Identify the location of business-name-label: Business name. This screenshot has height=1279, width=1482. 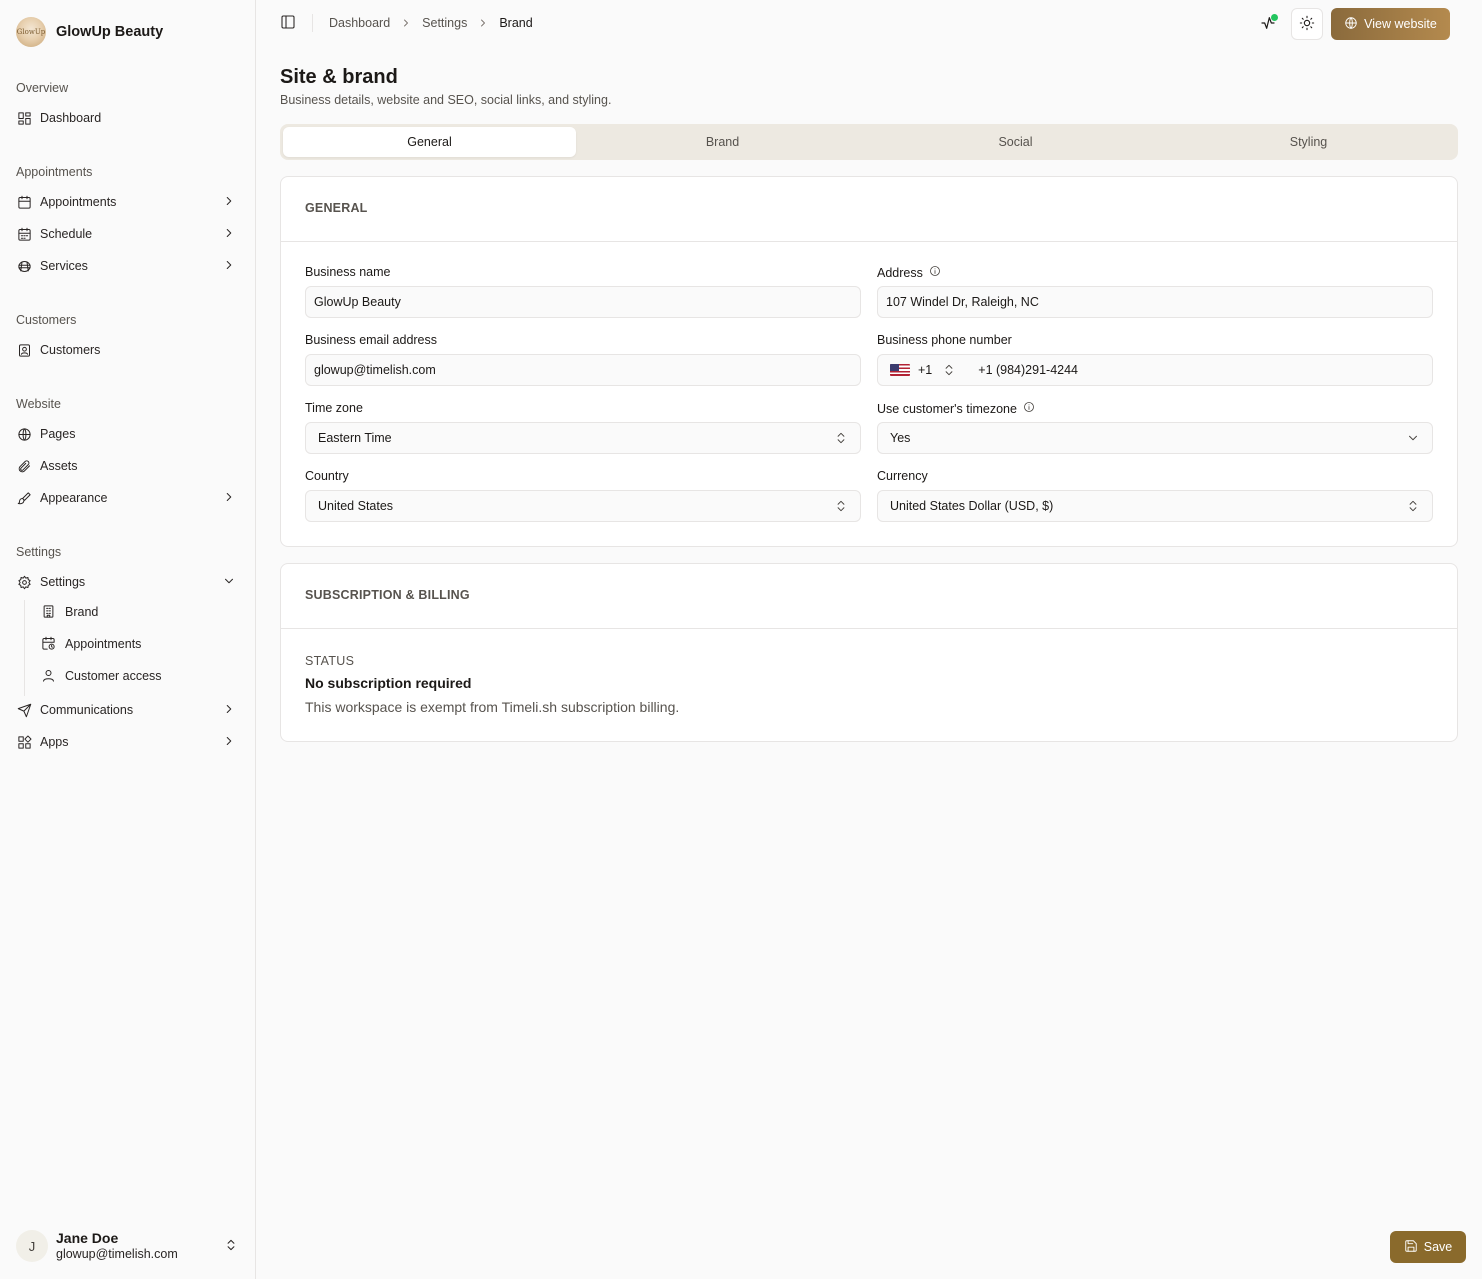
(347, 272).